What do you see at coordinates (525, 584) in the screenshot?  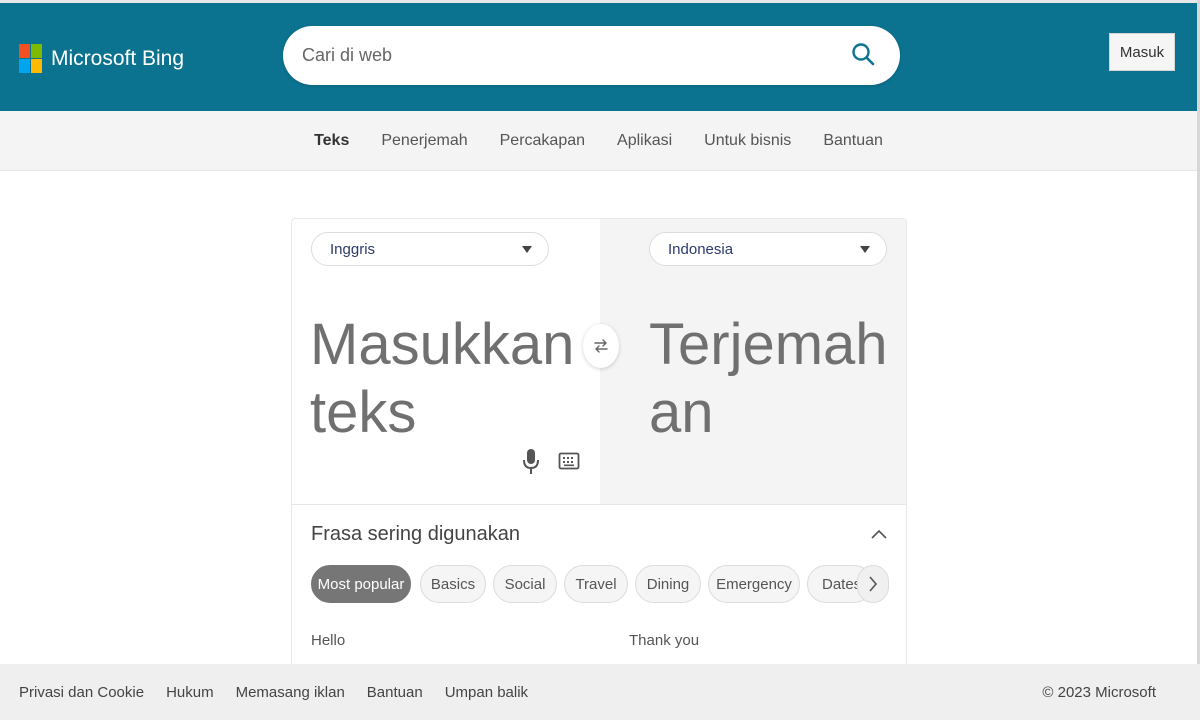 I see `chip-social: Social` at bounding box center [525, 584].